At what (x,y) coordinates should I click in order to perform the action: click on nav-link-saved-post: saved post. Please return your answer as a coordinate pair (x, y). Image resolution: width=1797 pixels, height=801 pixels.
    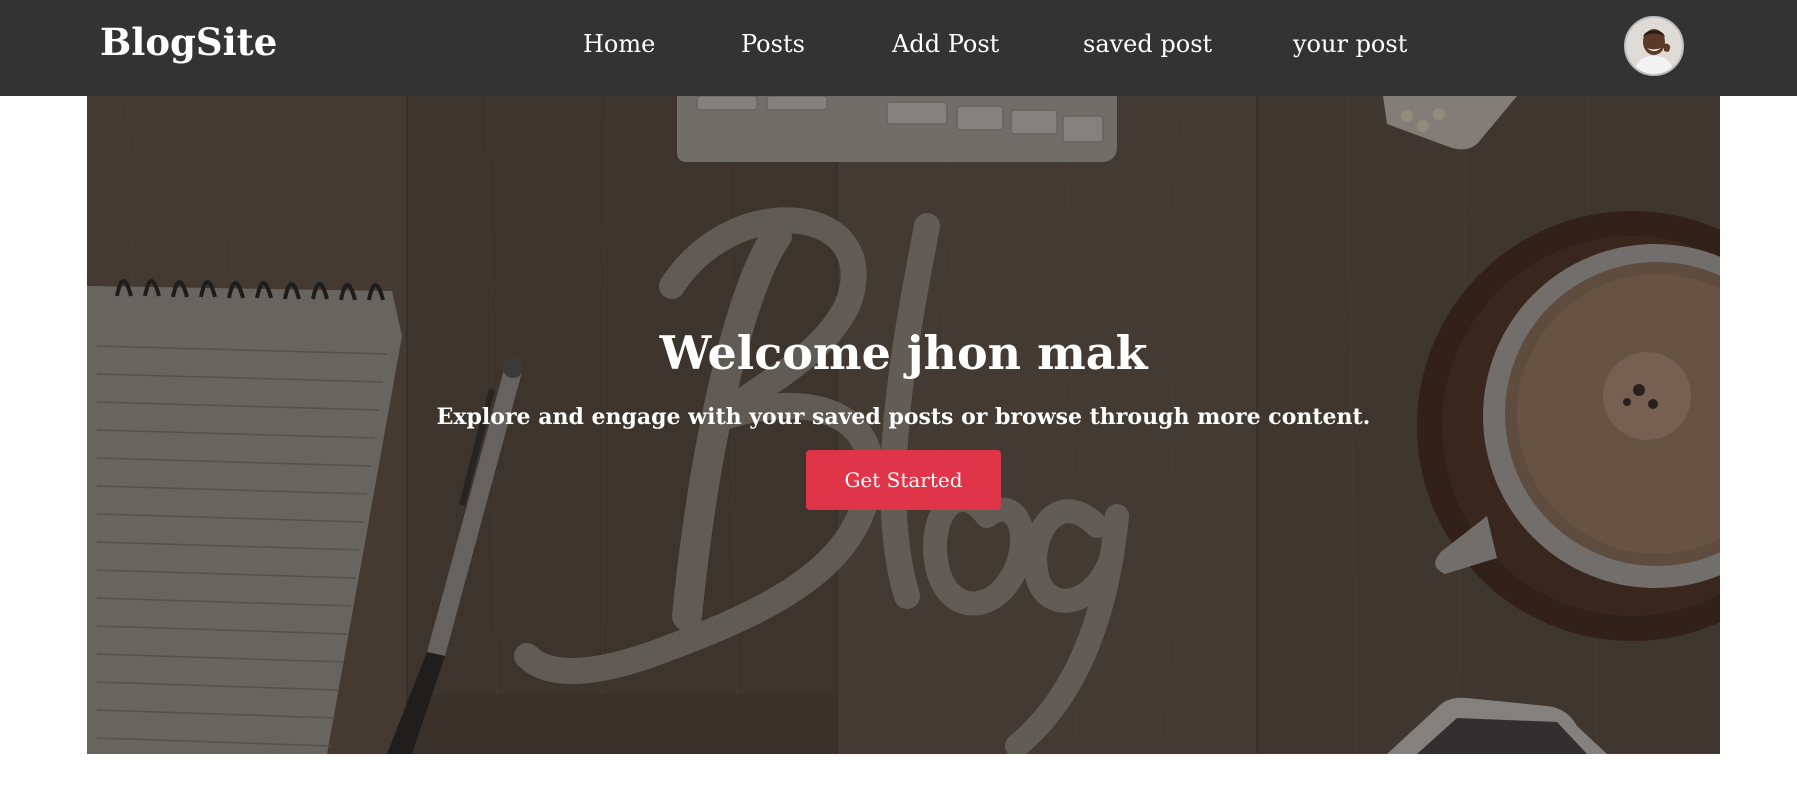
    Looking at the image, I should click on (1147, 44).